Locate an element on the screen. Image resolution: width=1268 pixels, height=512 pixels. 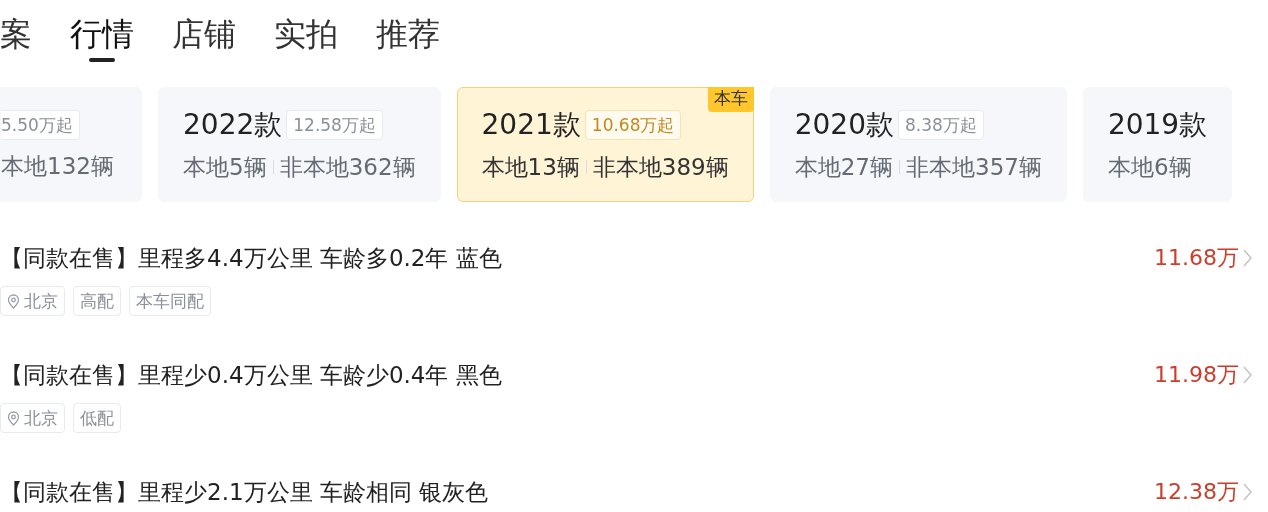
model-year-card: 本车 2021款 10.68万起 本地13辆 非本地389辆 is located at coordinates (605, 144).